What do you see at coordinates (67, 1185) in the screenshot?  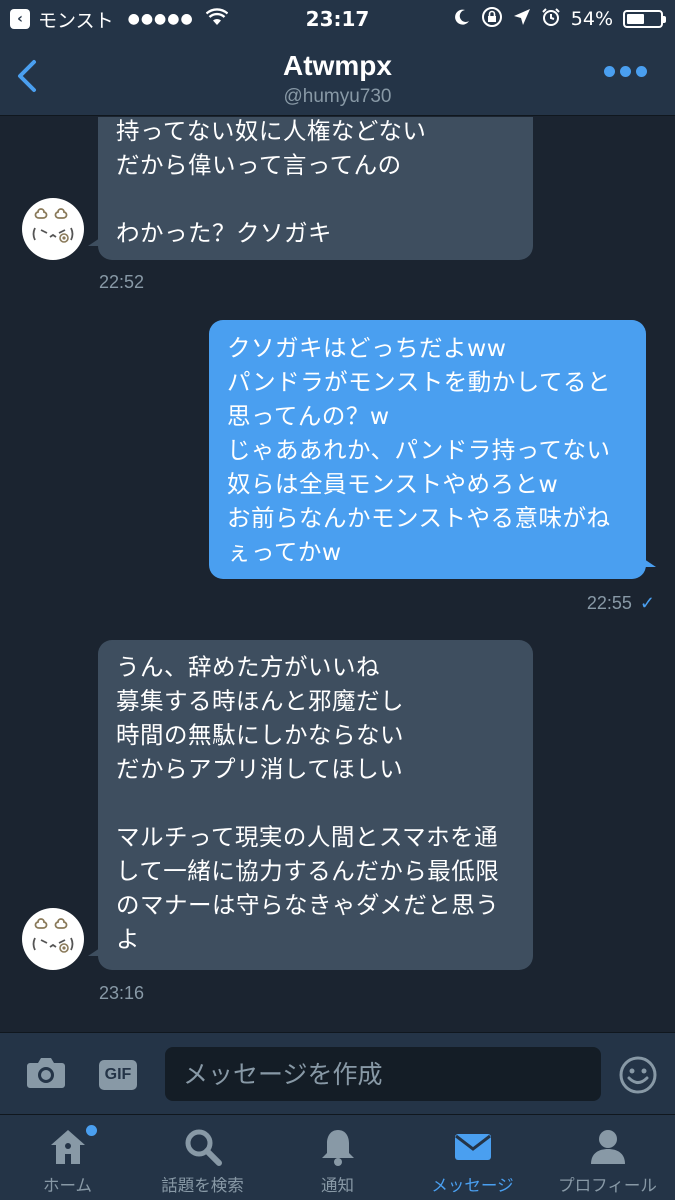 I see `tab-label: ホーム` at bounding box center [67, 1185].